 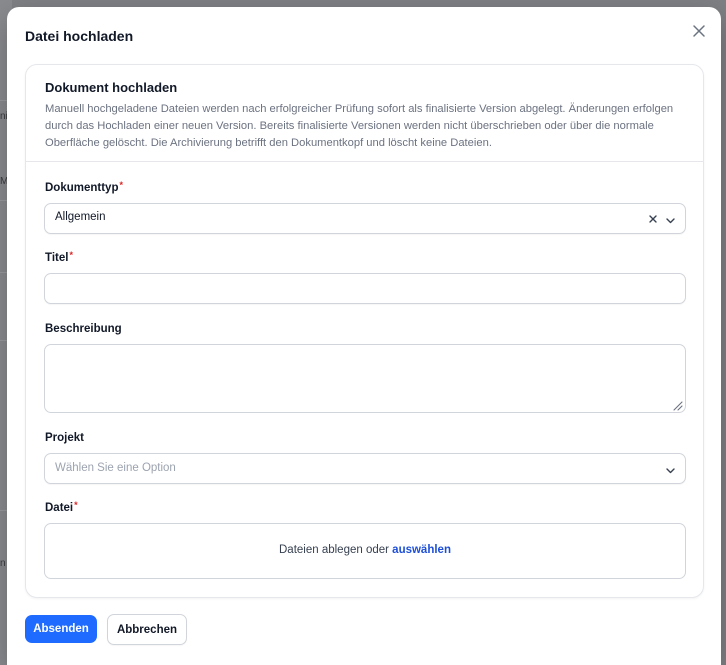 I want to click on cancel-button: Abbrechen, so click(x=147, y=629).